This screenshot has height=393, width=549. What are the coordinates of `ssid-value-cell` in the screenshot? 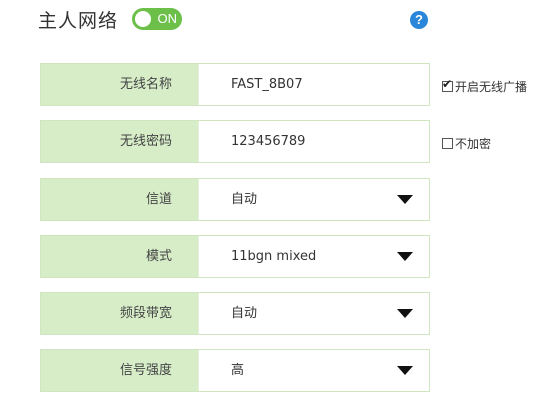 It's located at (313, 84).